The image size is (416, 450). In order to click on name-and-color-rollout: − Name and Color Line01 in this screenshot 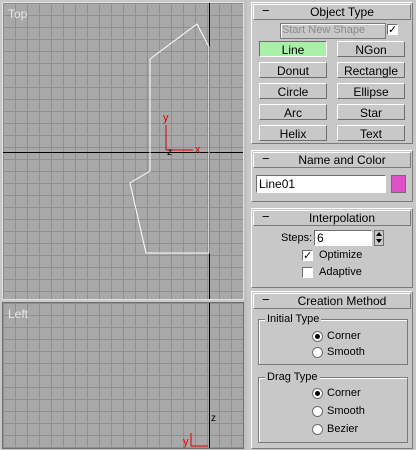, I will do `click(332, 176)`.